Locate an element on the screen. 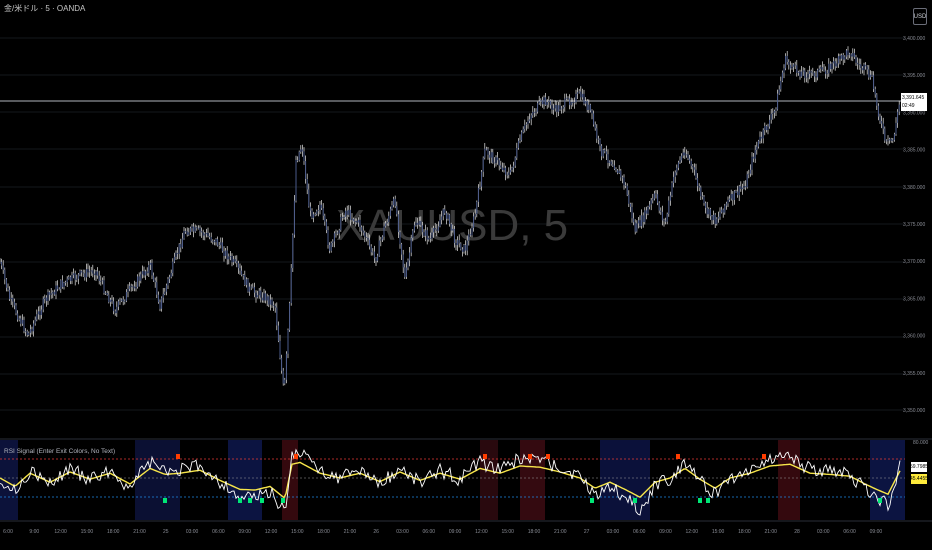  price-axis-label: 3,350.000 is located at coordinates (914, 411).